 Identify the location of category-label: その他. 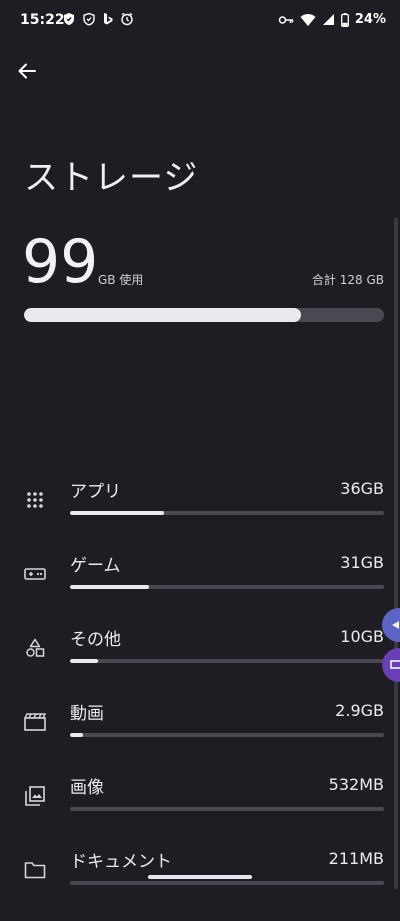
(95, 640).